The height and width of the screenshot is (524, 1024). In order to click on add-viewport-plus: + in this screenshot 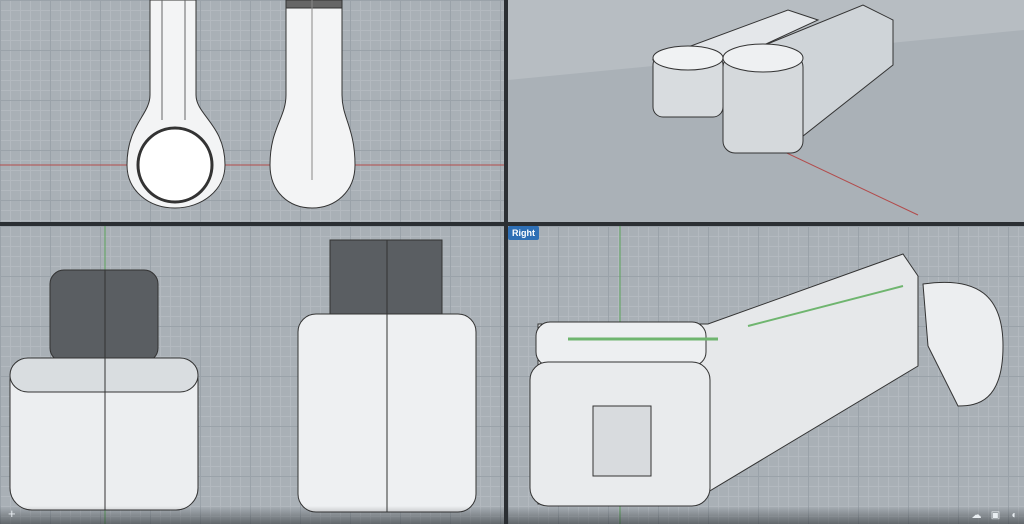, I will do `click(12, 513)`.